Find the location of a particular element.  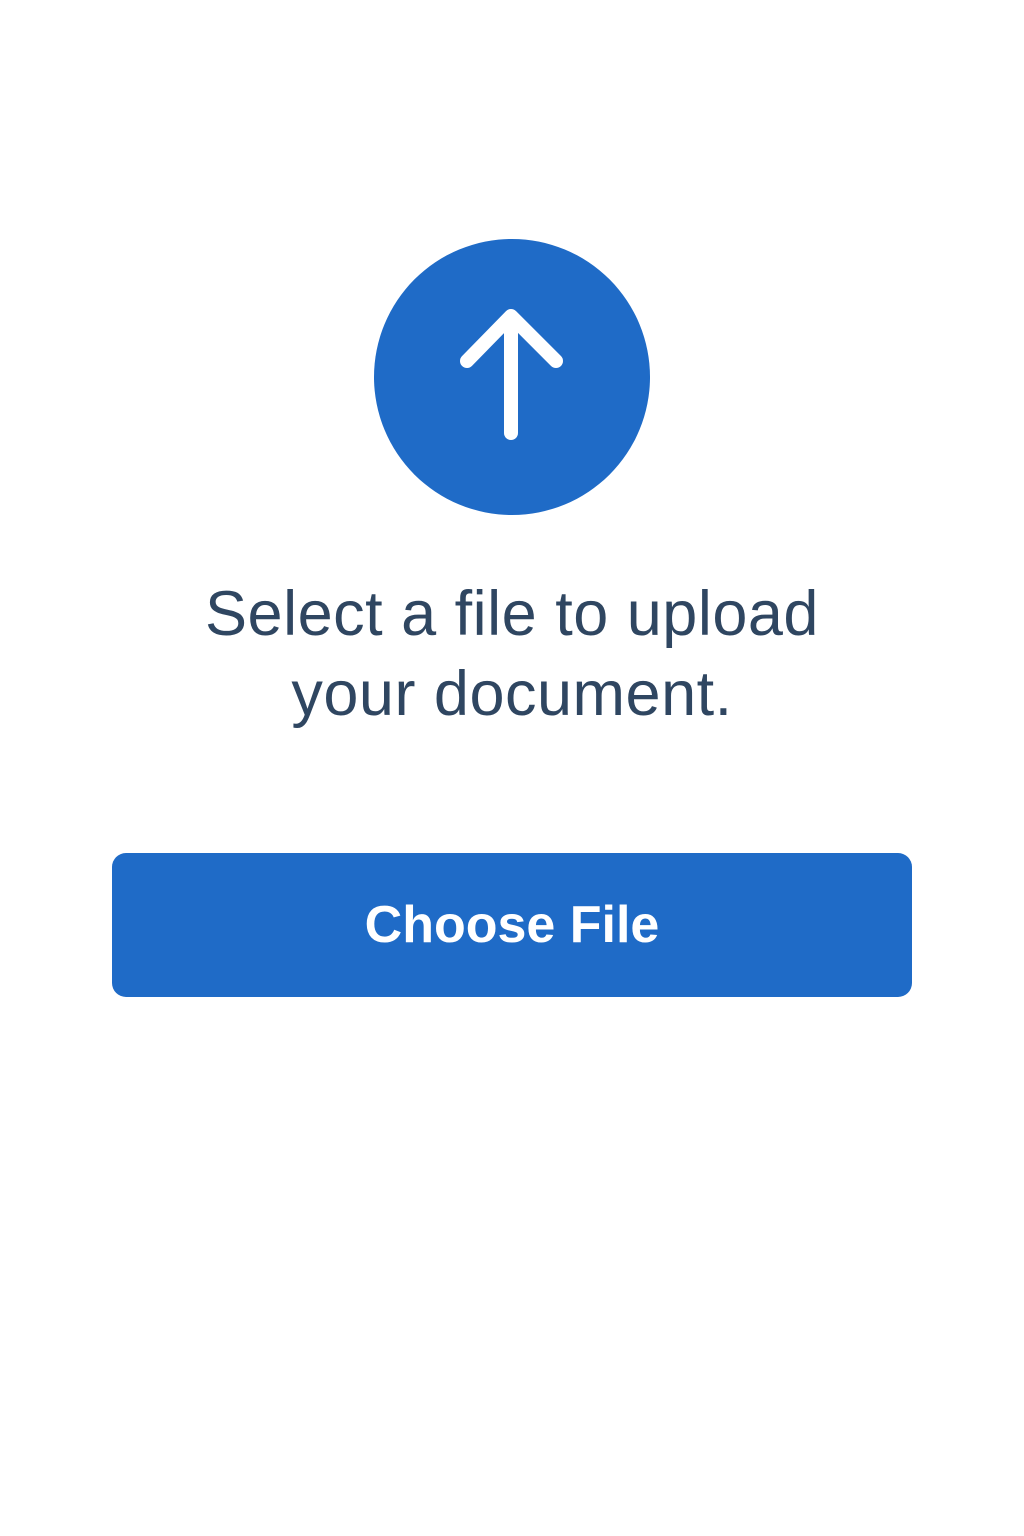

choose-file-button-label: Choose File is located at coordinates (512, 925).